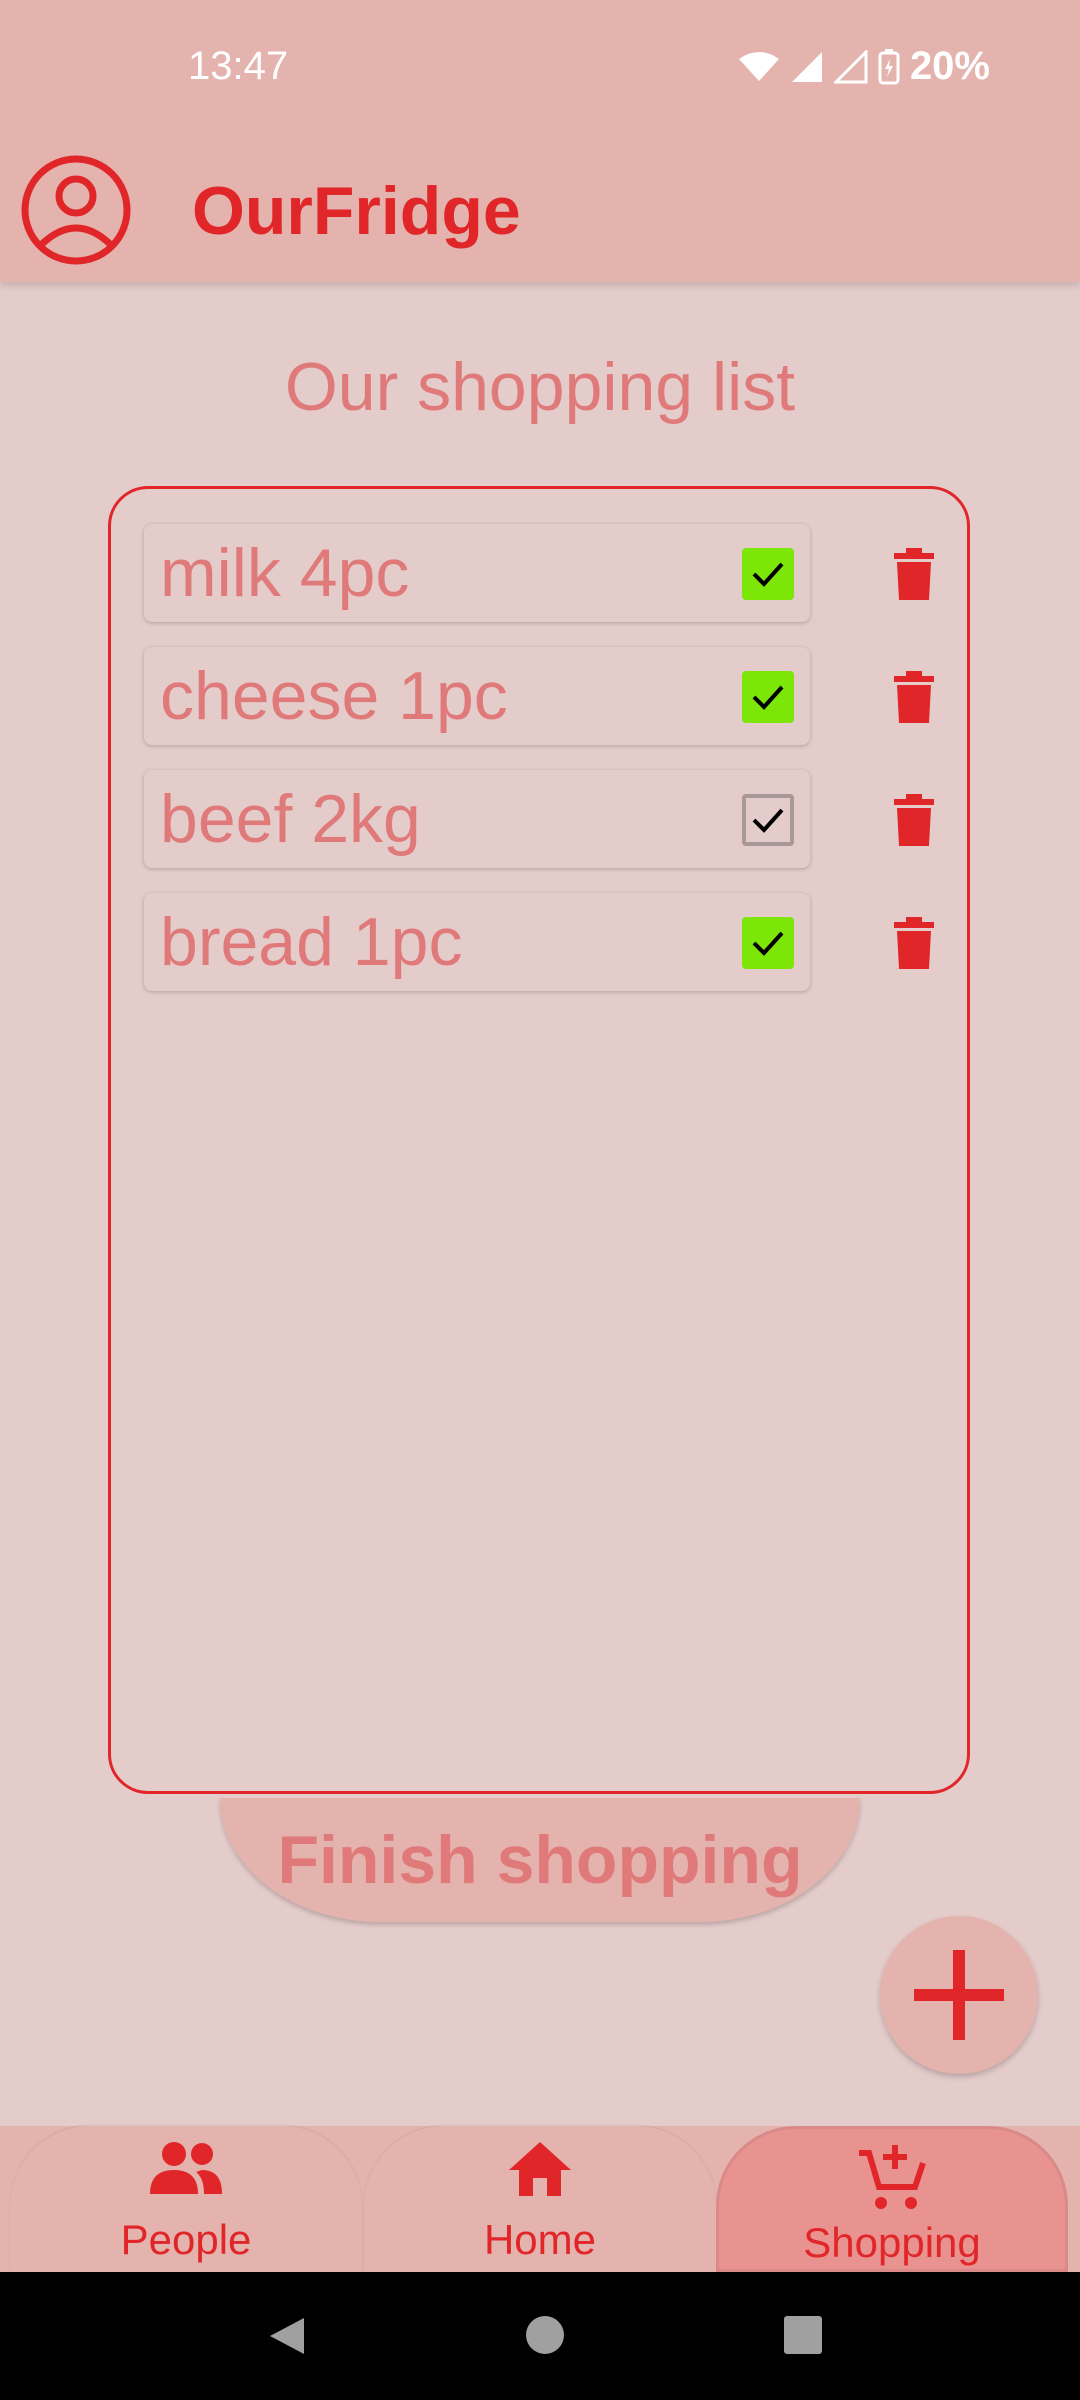 This screenshot has width=1080, height=2400. Describe the element at coordinates (186, 2199) in the screenshot. I see `tab-people: People` at that location.